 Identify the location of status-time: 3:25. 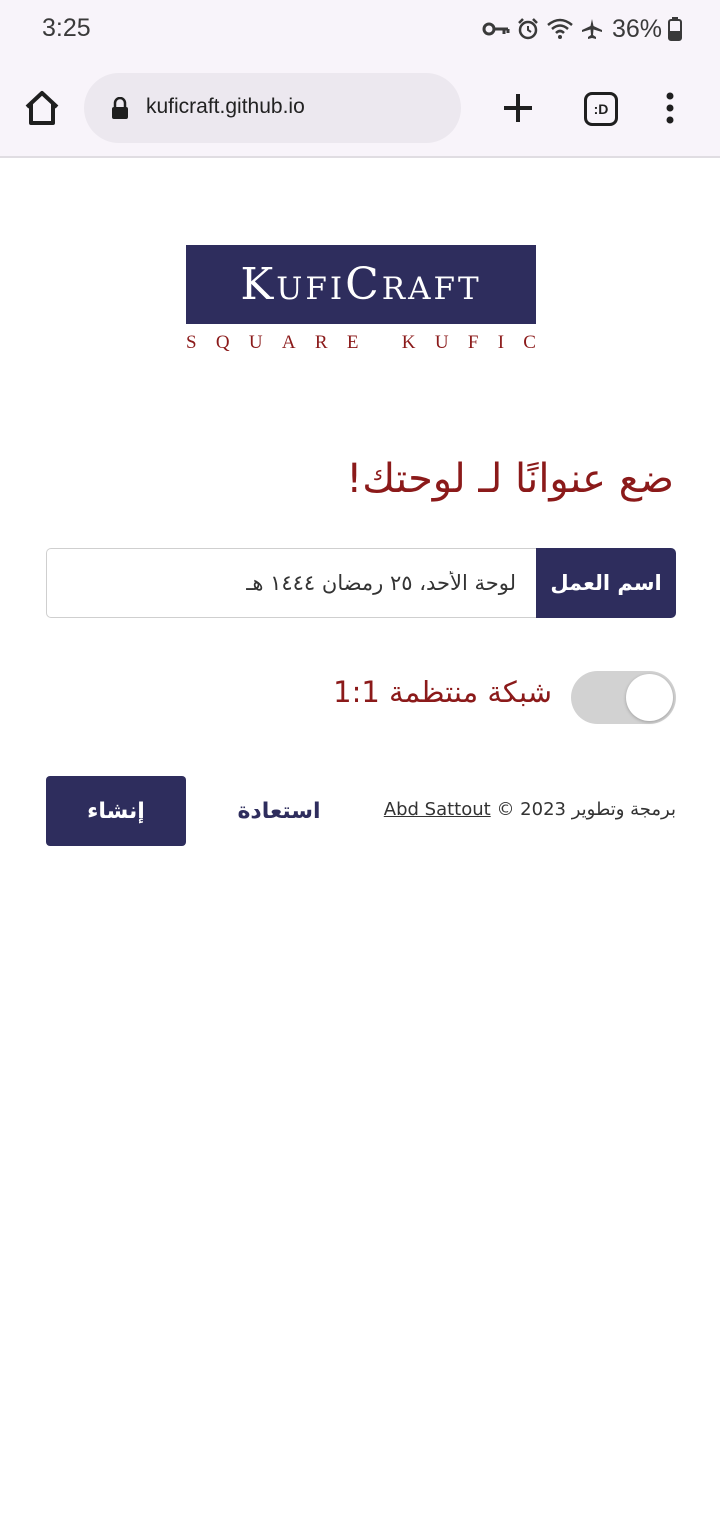
(66, 28).